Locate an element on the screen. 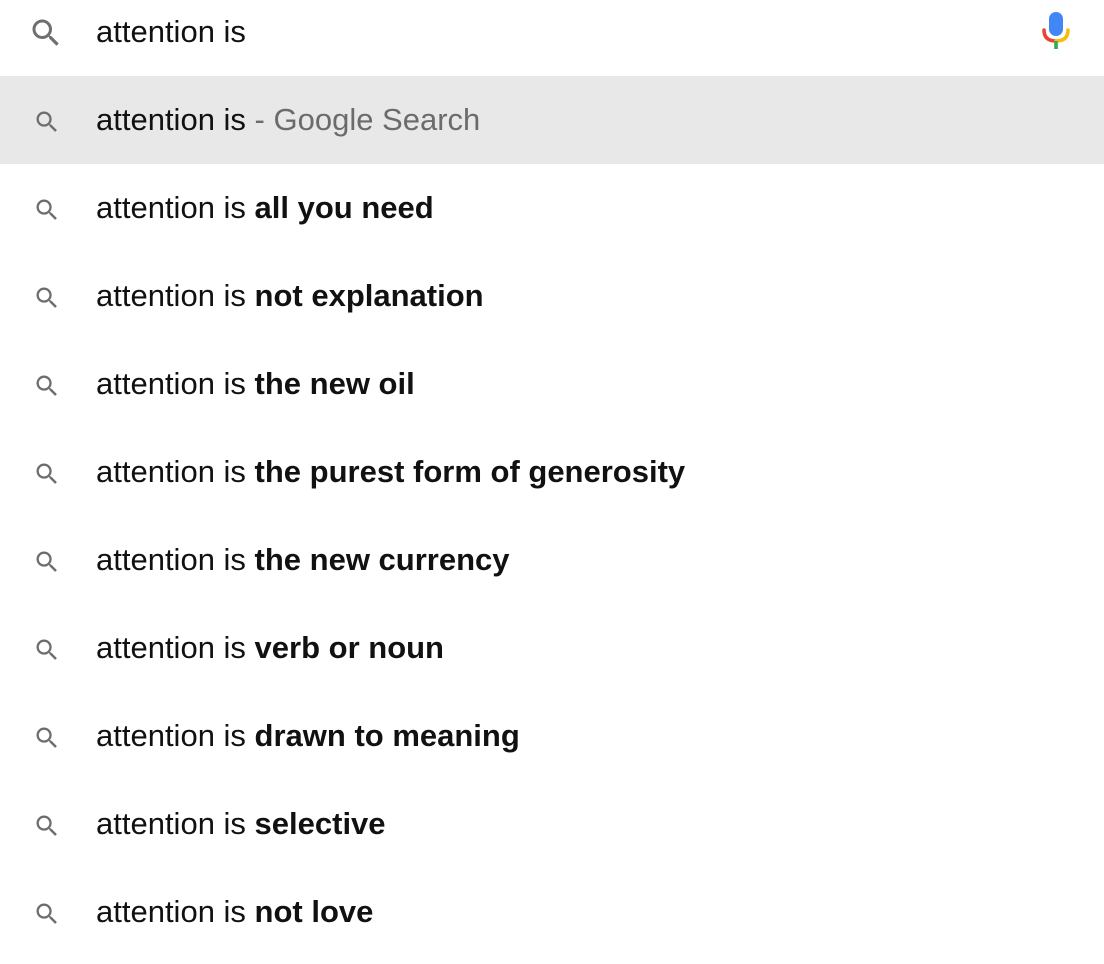 This screenshot has width=1104, height=964. suggestion-completion: drawn to meaning is located at coordinates (387, 735).